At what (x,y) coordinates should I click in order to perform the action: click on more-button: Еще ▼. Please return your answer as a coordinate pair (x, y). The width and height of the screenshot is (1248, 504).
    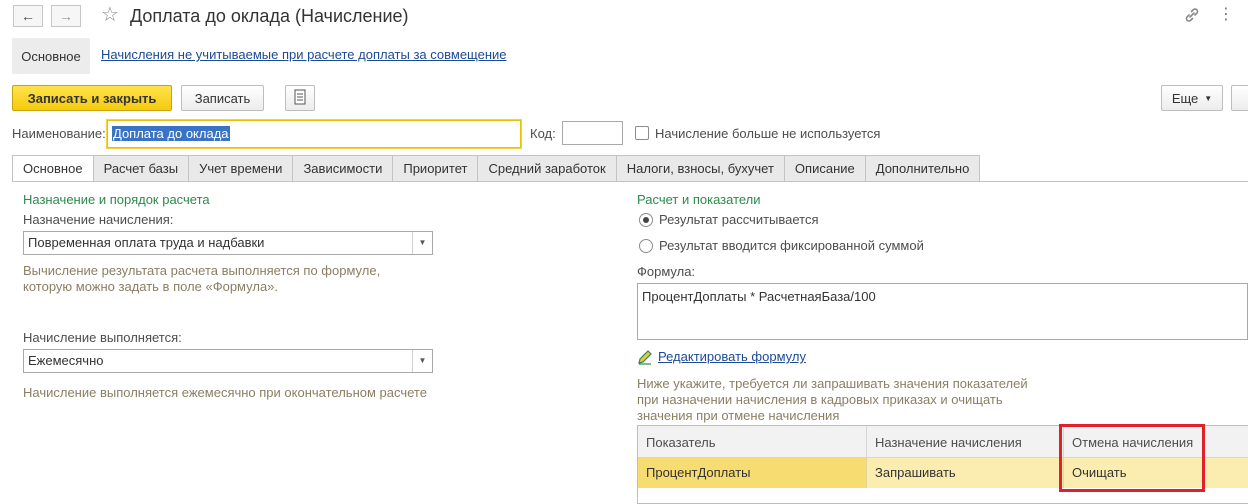
    Looking at the image, I should click on (1192, 98).